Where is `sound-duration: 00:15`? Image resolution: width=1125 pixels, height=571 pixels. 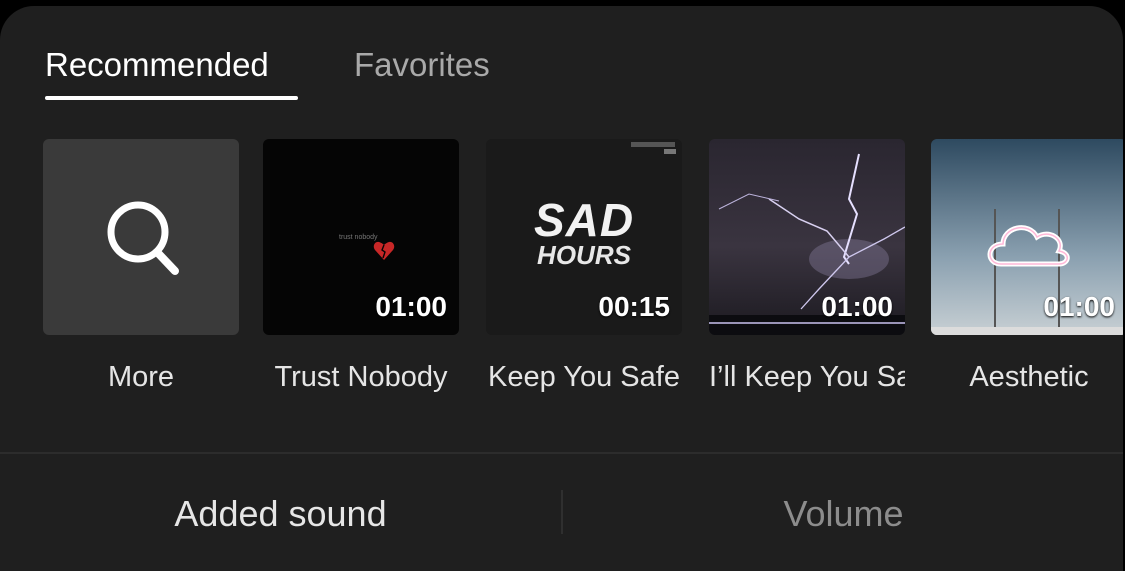
sound-duration: 00:15 is located at coordinates (634, 306).